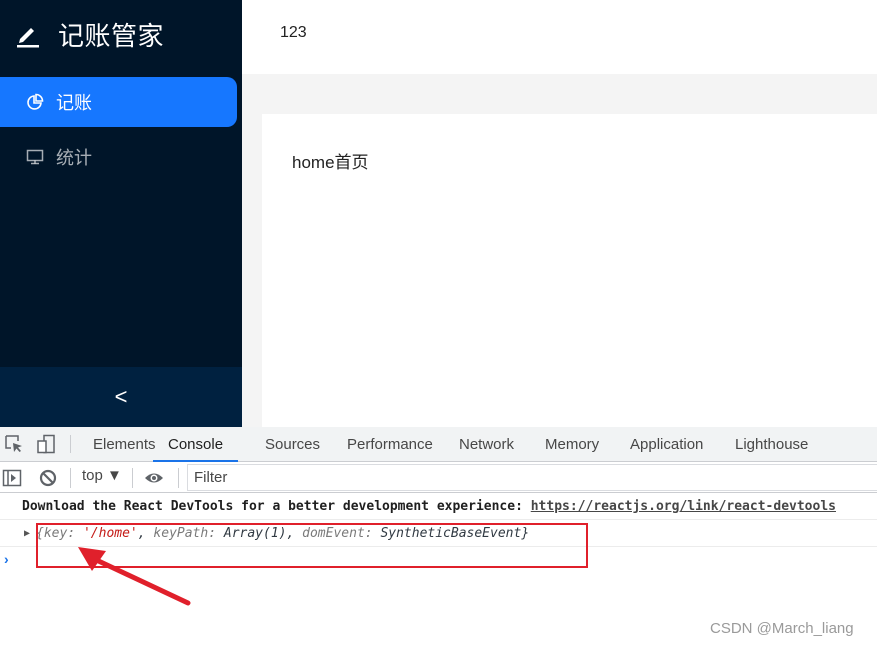 This screenshot has height=648, width=877. Describe the element at coordinates (771, 444) in the screenshot. I see `tab-lighthouse: Lighthouse` at that location.